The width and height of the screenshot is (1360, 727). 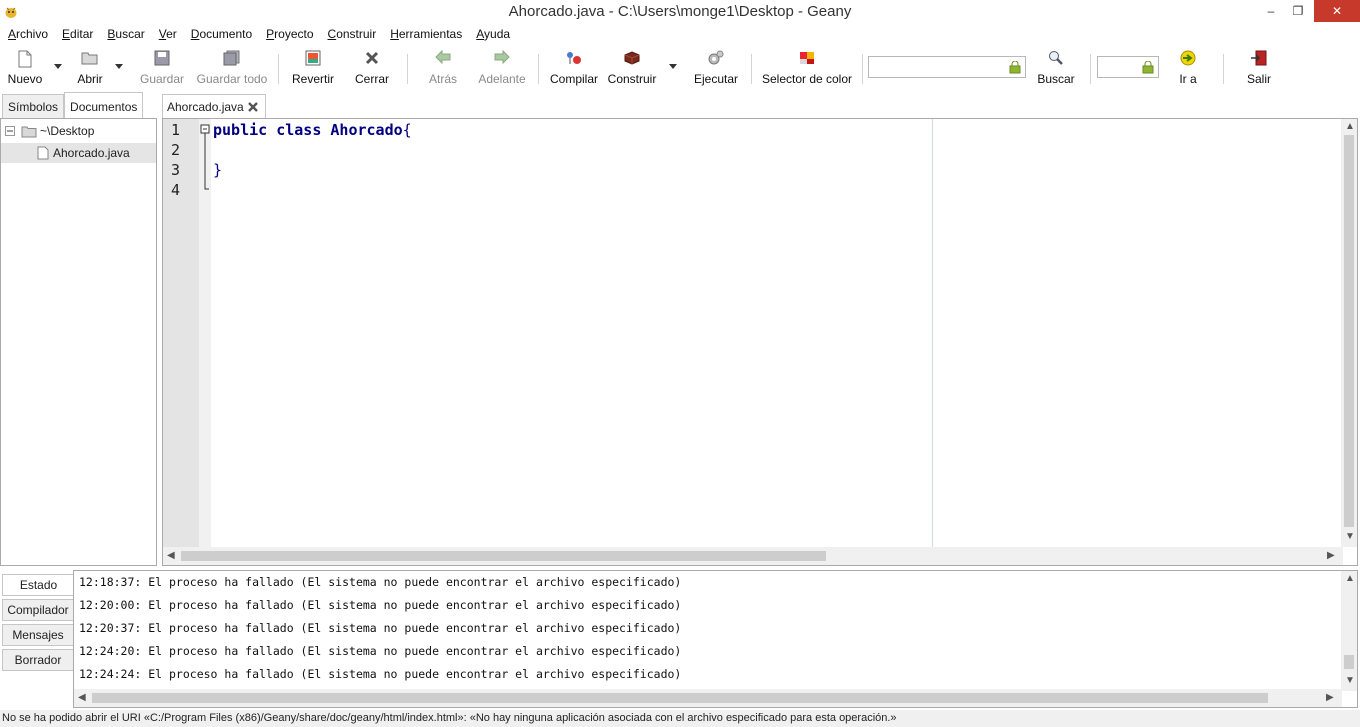 I want to click on save-all-button: Guardar todo, so click(x=232, y=68).